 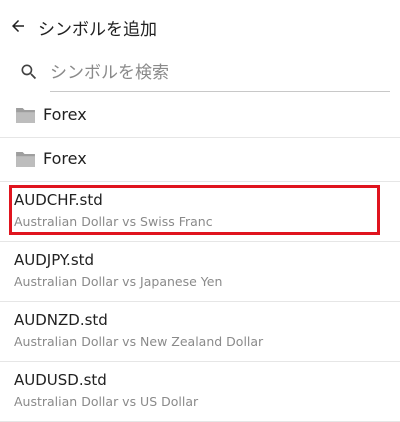 What do you see at coordinates (61, 320) in the screenshot?
I see `symbol-name: AUDNZD.std` at bounding box center [61, 320].